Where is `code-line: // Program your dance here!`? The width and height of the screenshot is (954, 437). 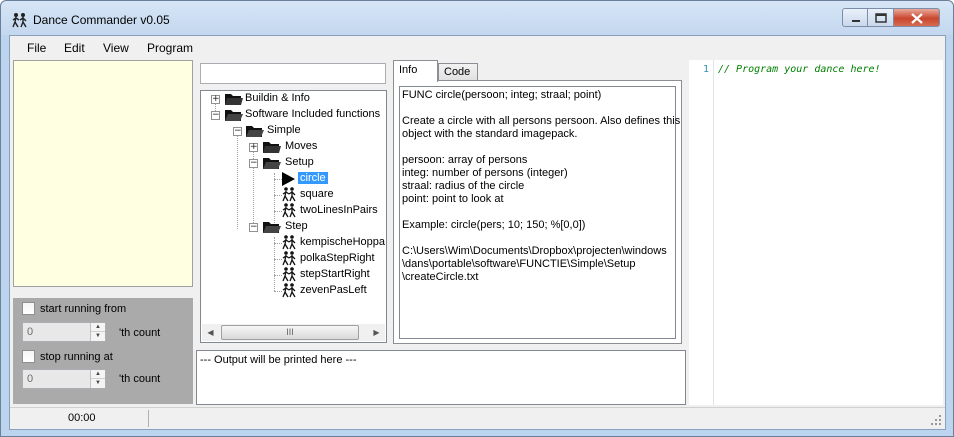
code-line: // Program your dance here! is located at coordinates (799, 69).